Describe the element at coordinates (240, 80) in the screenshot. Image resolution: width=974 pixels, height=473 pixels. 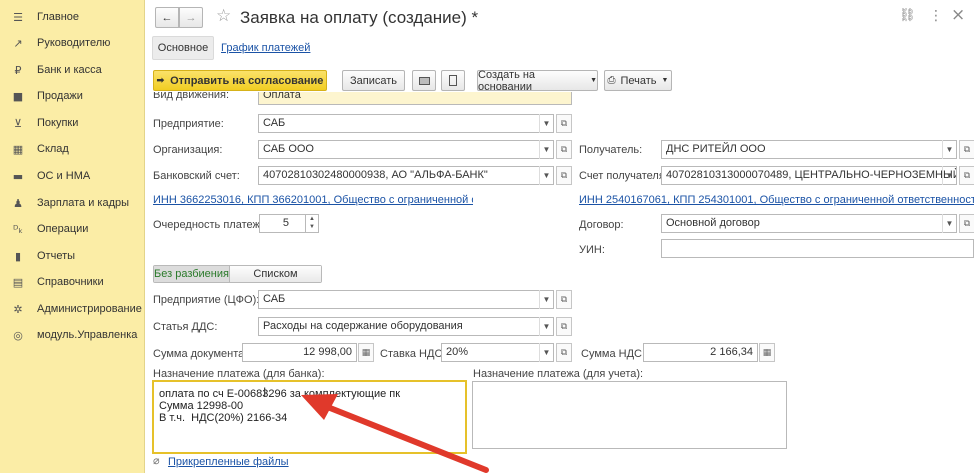
I see `send-for-approval-button: ➡ Отправить на согласование` at that location.